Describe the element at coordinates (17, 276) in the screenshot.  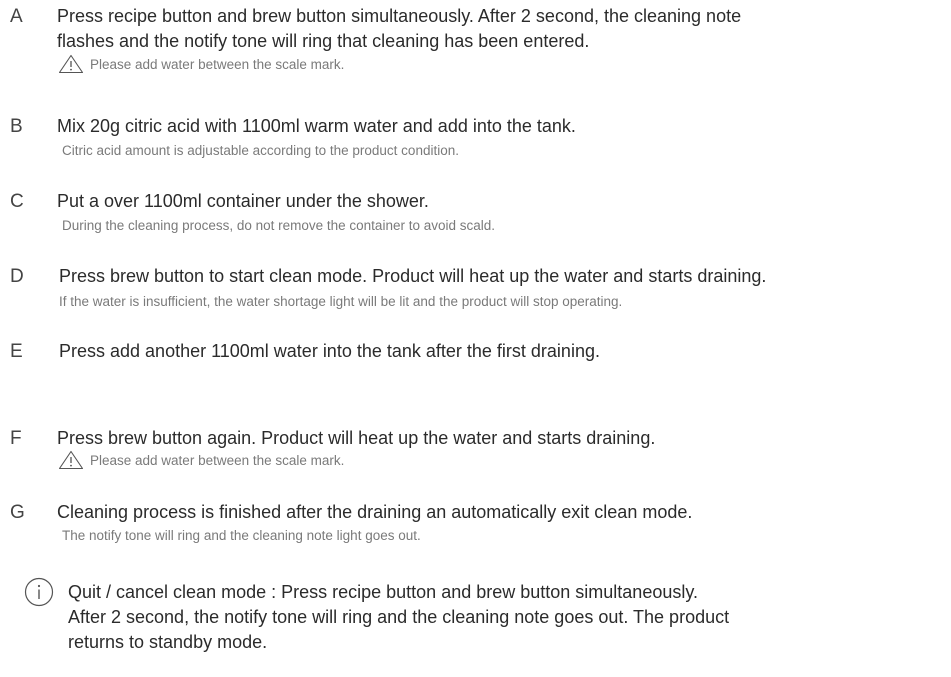
I see `step-letter: D` at that location.